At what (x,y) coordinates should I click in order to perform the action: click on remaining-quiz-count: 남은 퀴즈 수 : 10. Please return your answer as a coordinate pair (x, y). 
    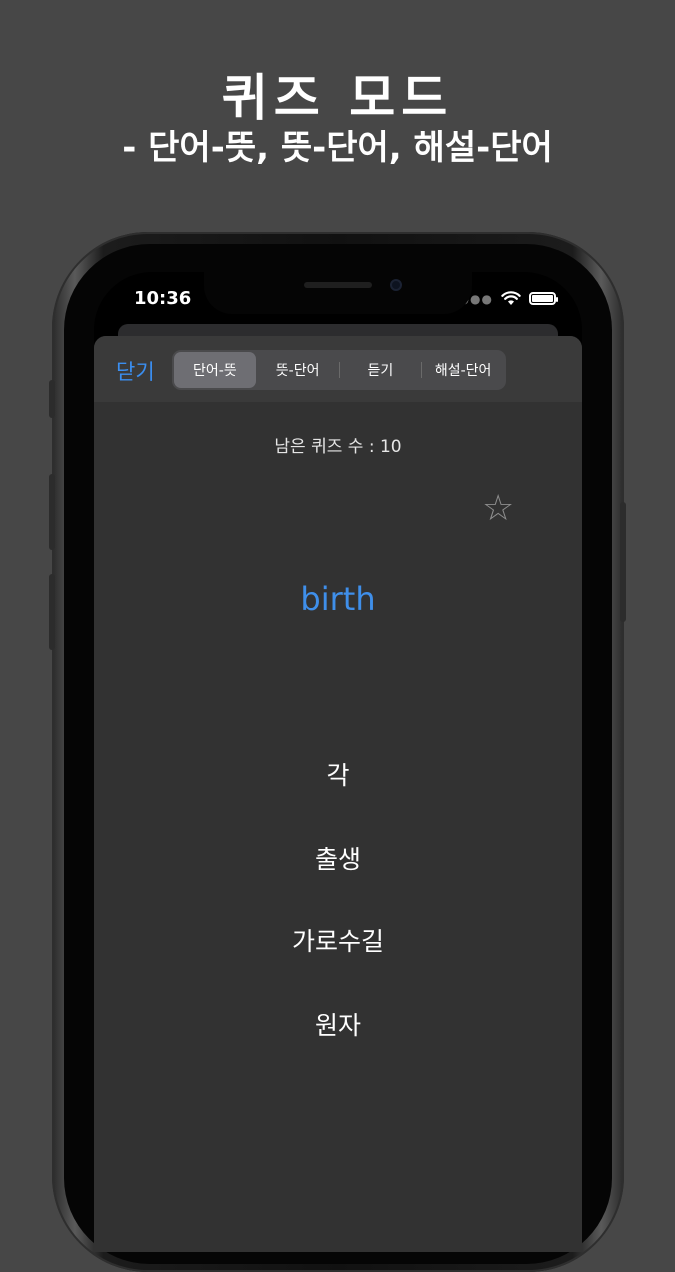
    Looking at the image, I should click on (338, 447).